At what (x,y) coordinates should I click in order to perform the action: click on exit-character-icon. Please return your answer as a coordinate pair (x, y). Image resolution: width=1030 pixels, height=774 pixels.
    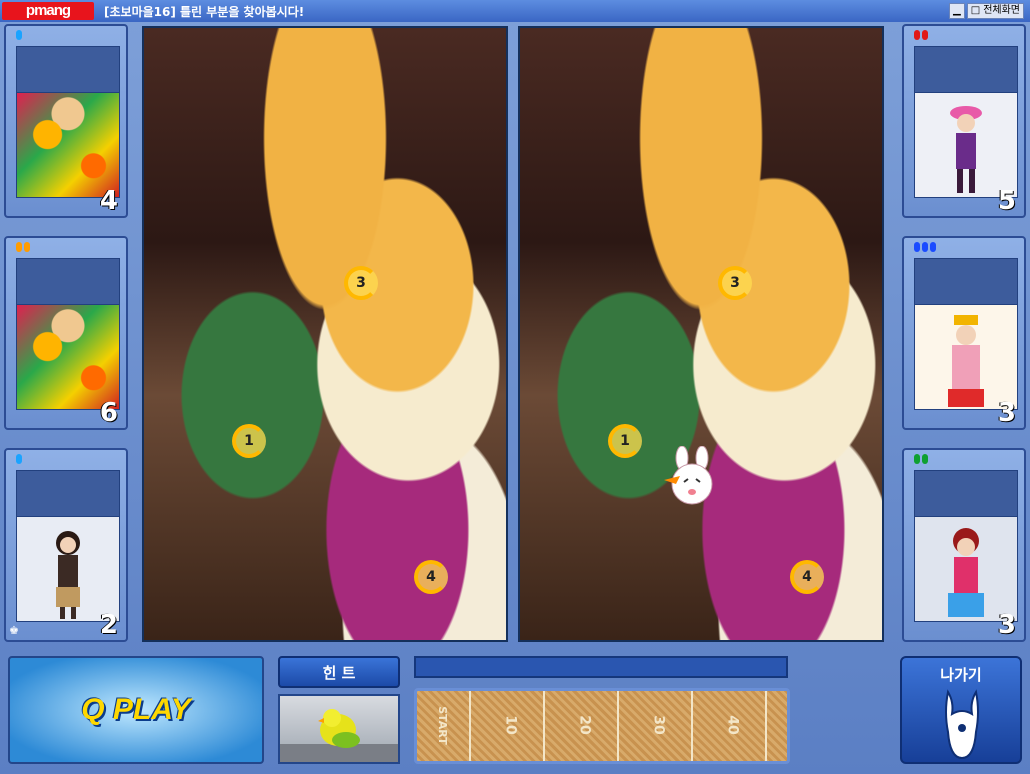
    Looking at the image, I should click on (962, 724).